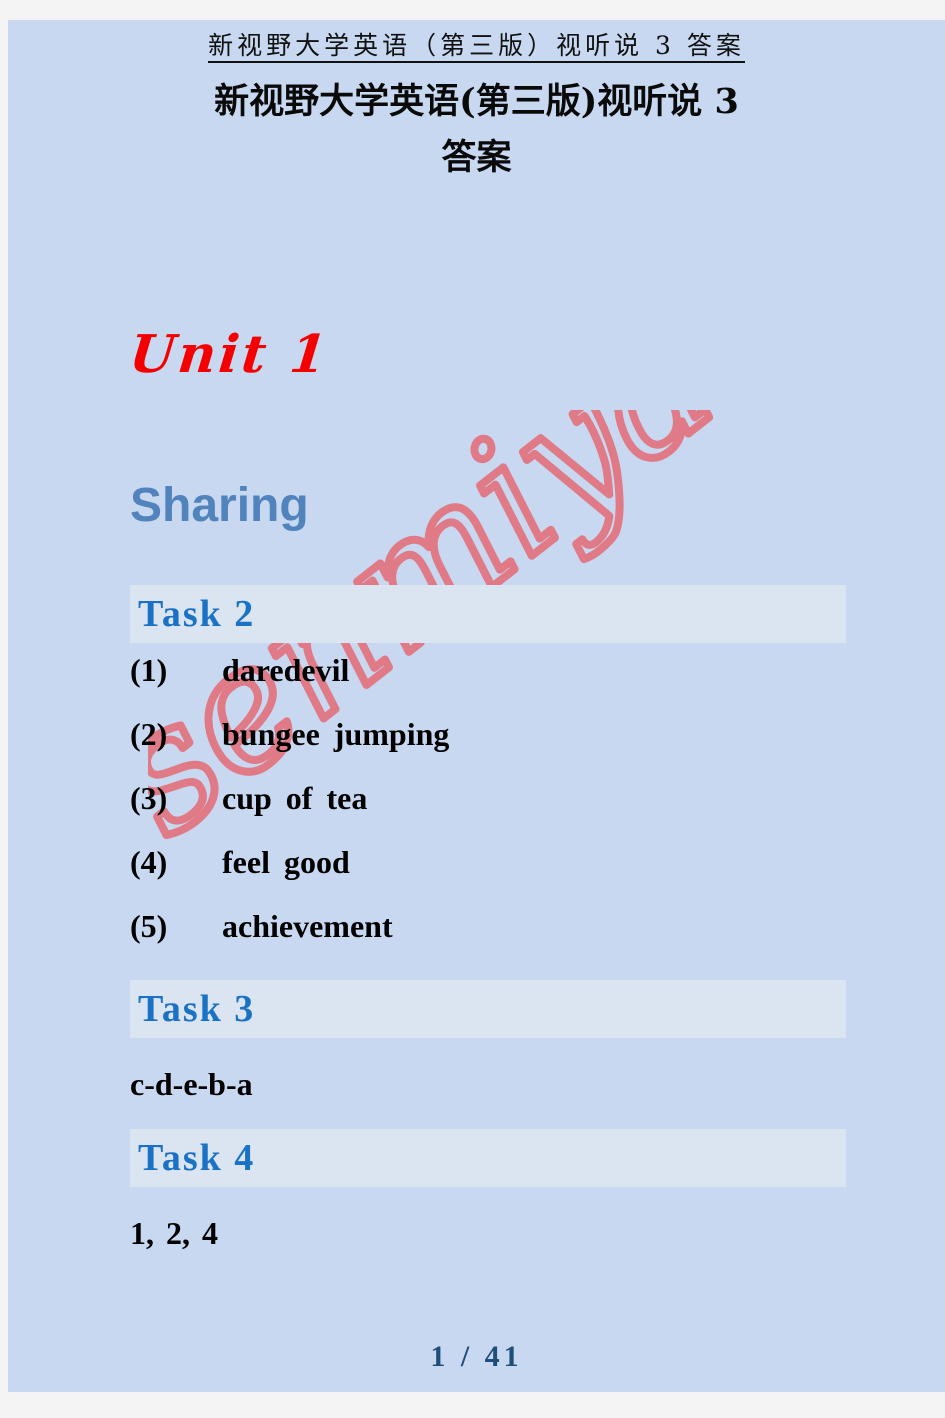  What do you see at coordinates (149, 798) in the screenshot?
I see `answer-number: (3)` at bounding box center [149, 798].